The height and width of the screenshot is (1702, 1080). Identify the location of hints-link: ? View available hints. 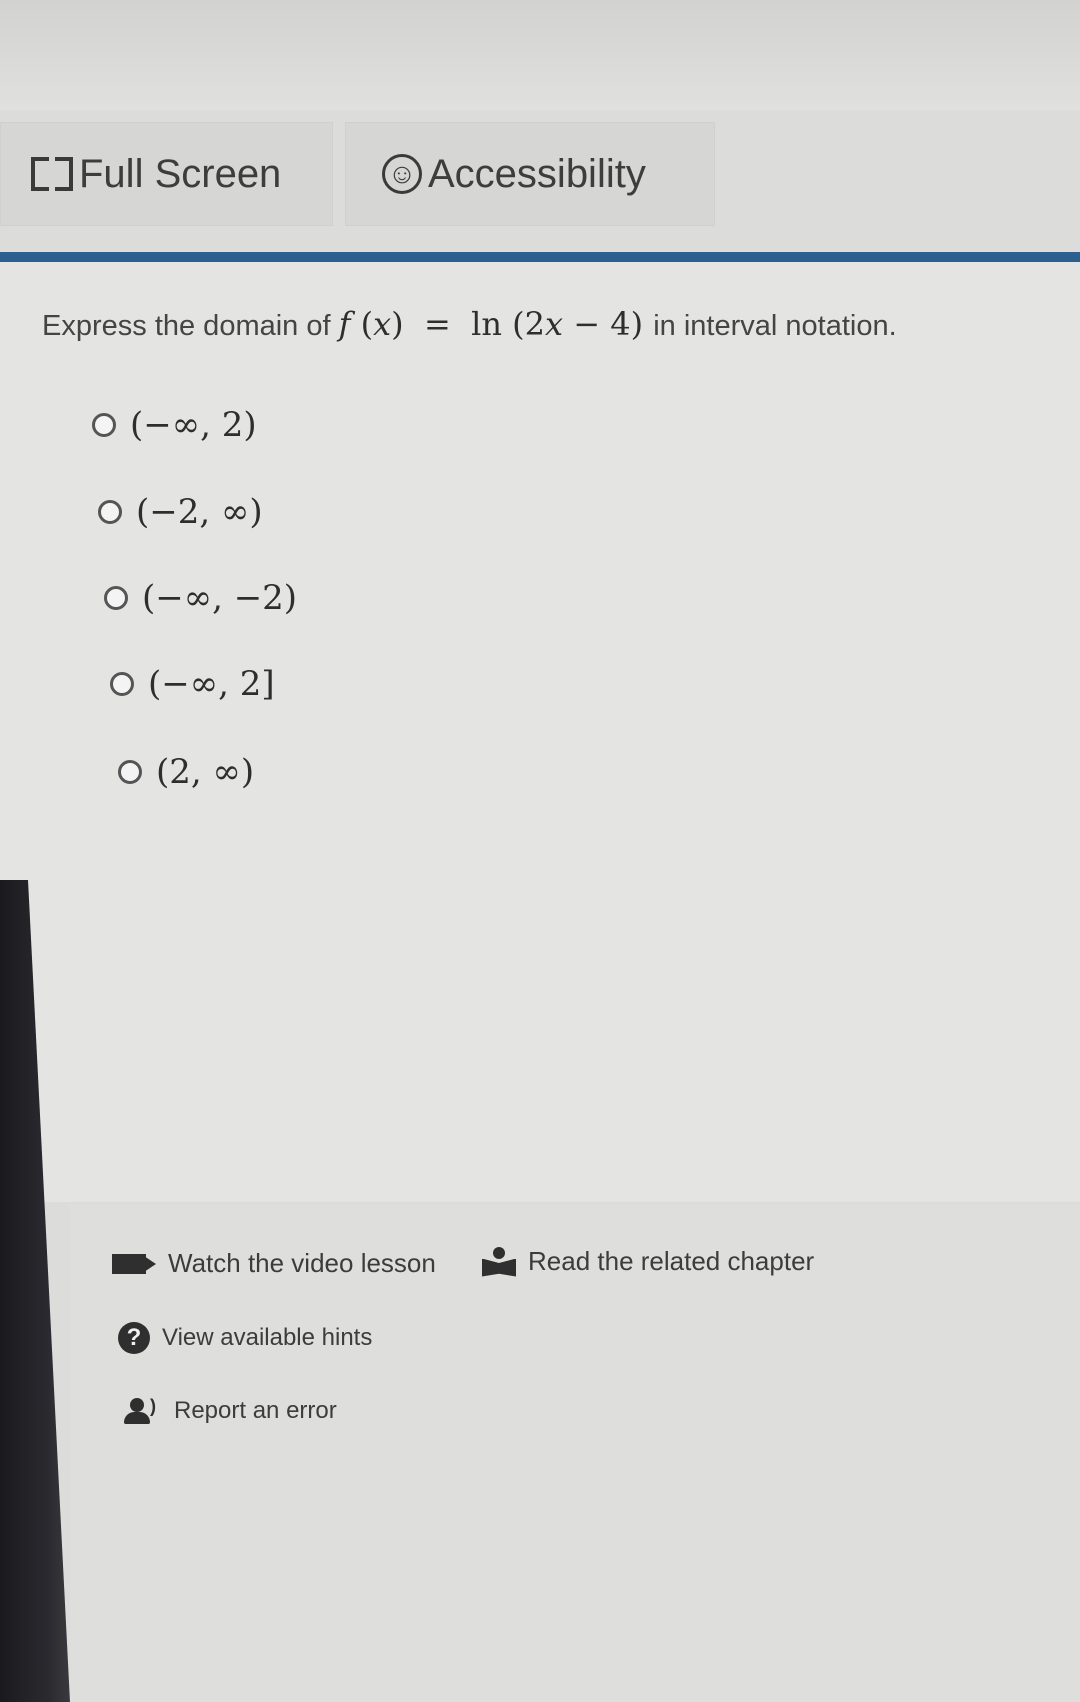
(245, 1338).